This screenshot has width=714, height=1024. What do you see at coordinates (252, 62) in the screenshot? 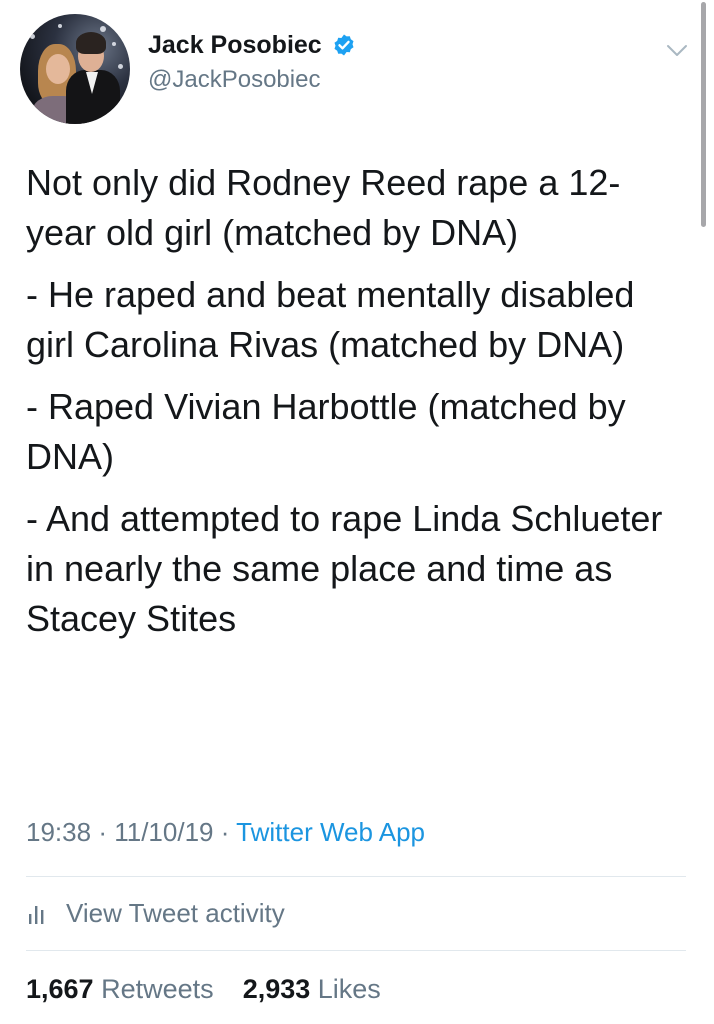
I see `author-block: Jack Posobiec @JackPosobiec` at bounding box center [252, 62].